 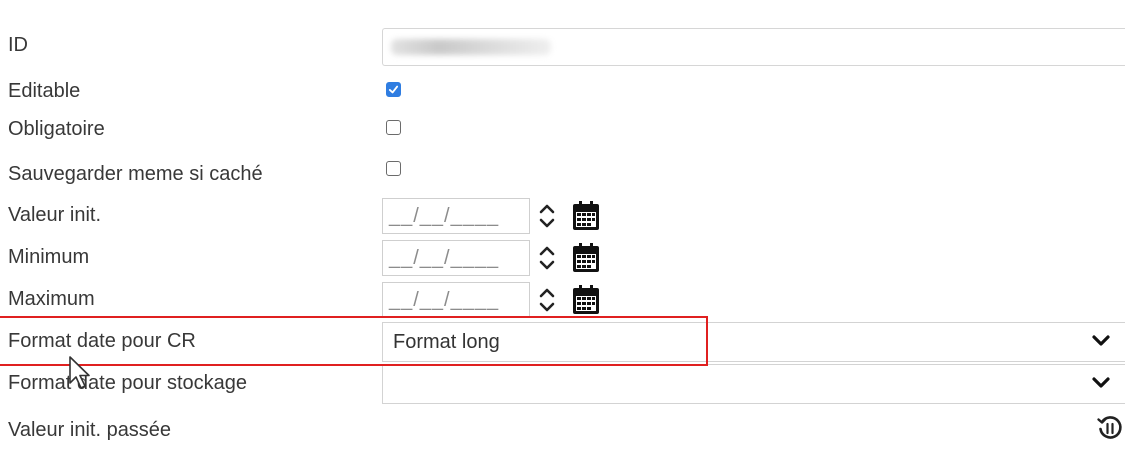 What do you see at coordinates (753, 47) in the screenshot?
I see `id-input` at bounding box center [753, 47].